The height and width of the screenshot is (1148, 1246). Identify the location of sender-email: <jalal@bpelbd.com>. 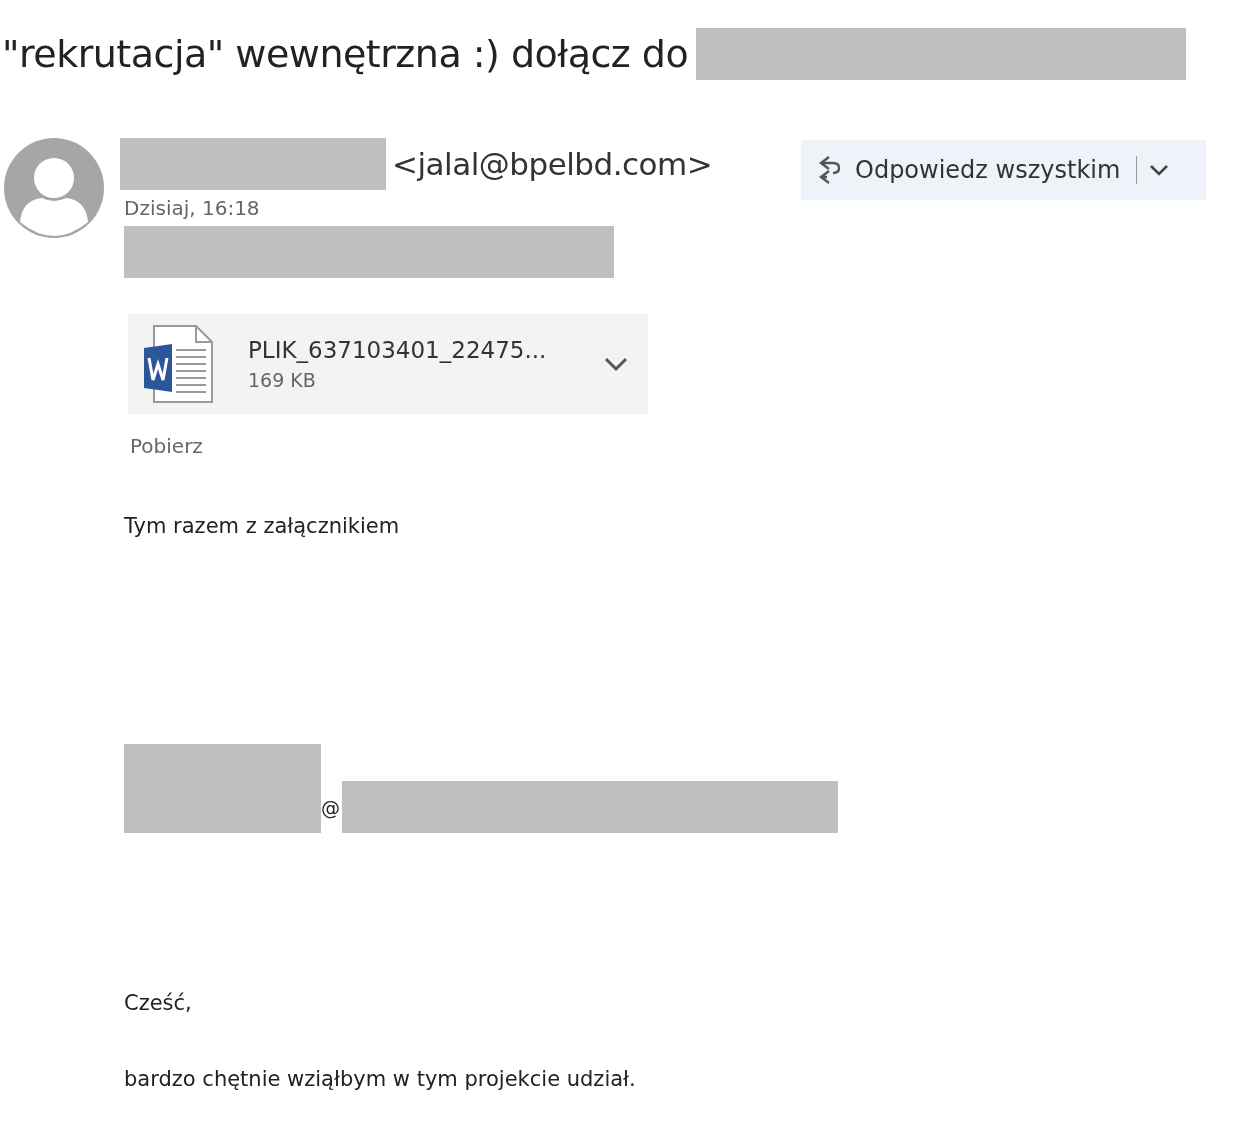
(552, 164).